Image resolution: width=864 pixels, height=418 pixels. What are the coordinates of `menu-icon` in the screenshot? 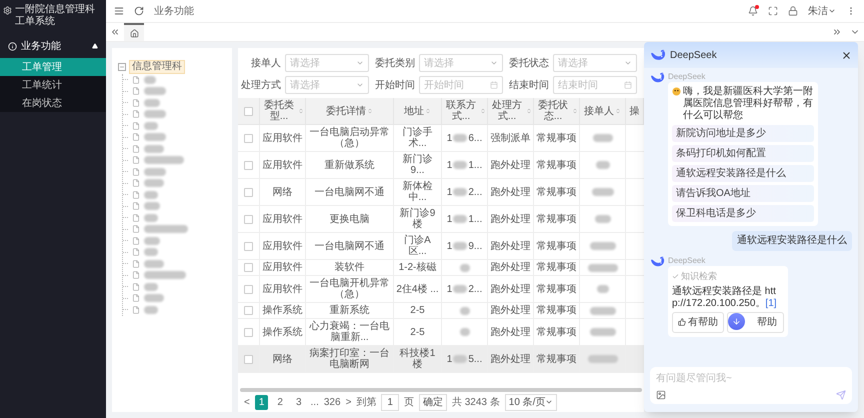 It's located at (119, 11).